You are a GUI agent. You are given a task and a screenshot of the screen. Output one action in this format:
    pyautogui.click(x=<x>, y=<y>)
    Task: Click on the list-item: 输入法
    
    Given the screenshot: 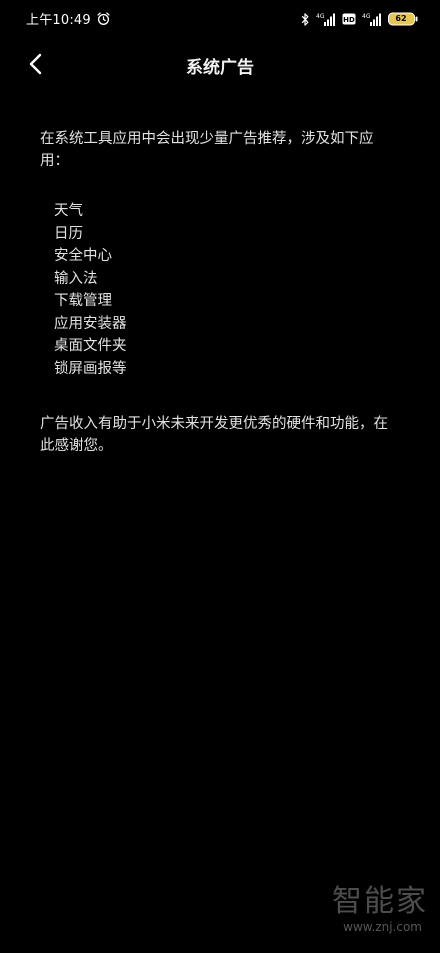 What is the action you would take?
    pyautogui.click(x=76, y=278)
    